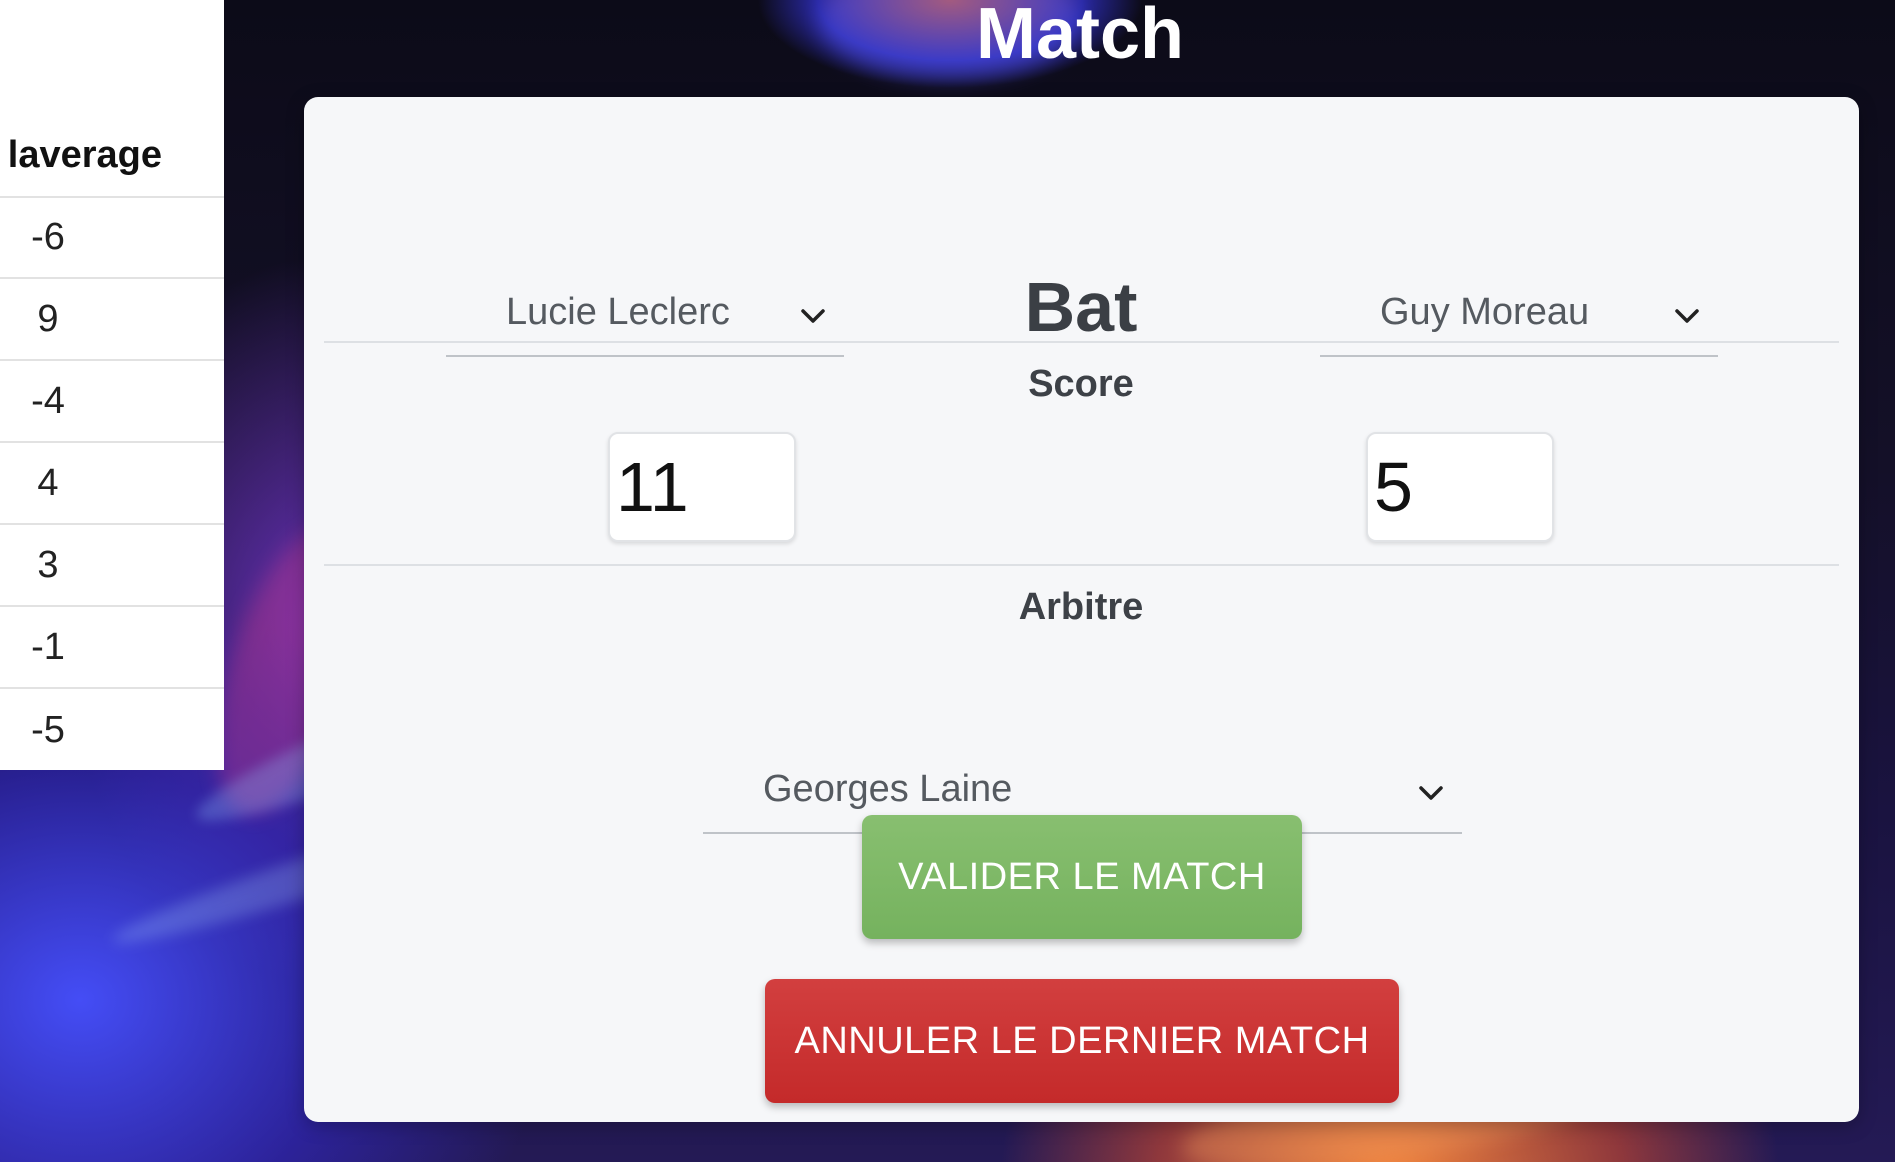 This screenshot has width=1895, height=1162. I want to click on goal-average-cell: 3, so click(48, 564).